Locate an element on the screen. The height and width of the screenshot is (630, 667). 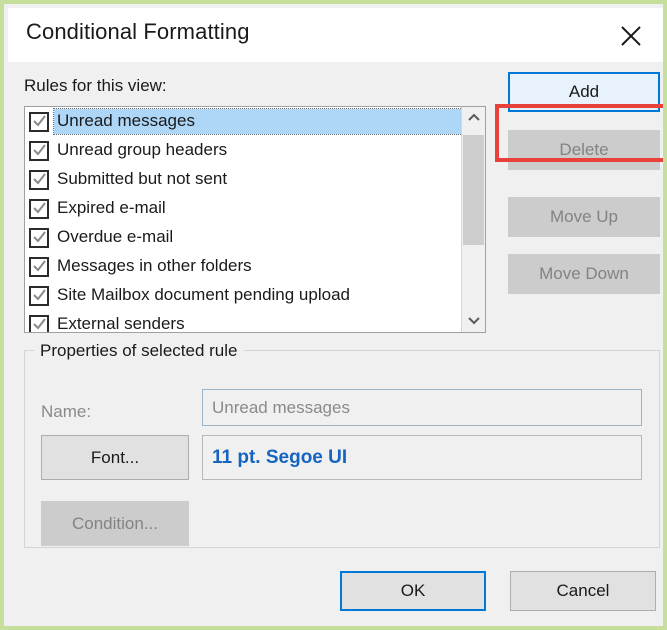
name-input: Unread messages is located at coordinates (422, 407).